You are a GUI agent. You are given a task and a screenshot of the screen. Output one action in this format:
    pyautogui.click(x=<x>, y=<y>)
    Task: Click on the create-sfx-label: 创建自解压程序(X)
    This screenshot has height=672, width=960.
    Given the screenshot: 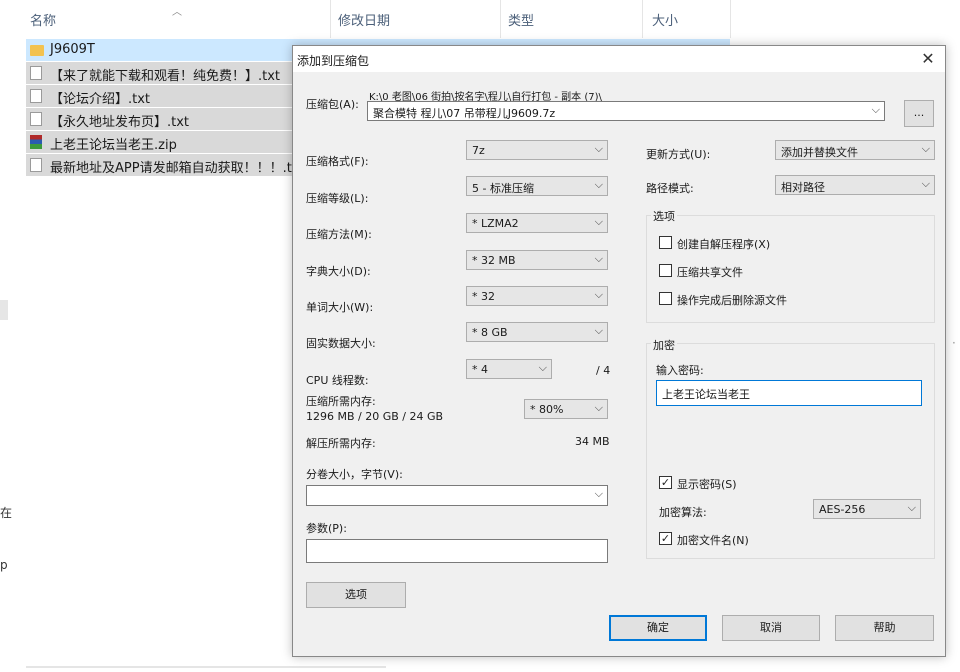 What is the action you would take?
    pyautogui.click(x=723, y=244)
    